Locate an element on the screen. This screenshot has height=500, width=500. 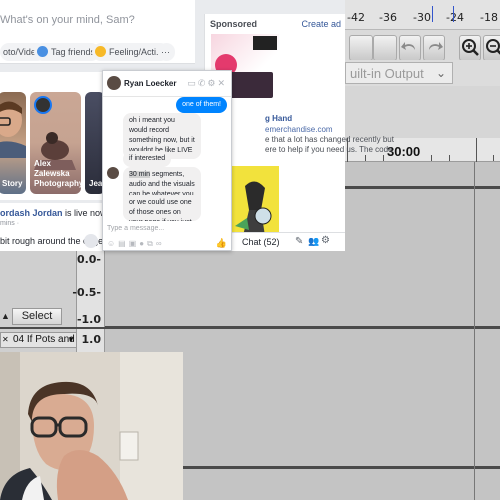
meter-tick: -42 is located at coordinates (356, 17).